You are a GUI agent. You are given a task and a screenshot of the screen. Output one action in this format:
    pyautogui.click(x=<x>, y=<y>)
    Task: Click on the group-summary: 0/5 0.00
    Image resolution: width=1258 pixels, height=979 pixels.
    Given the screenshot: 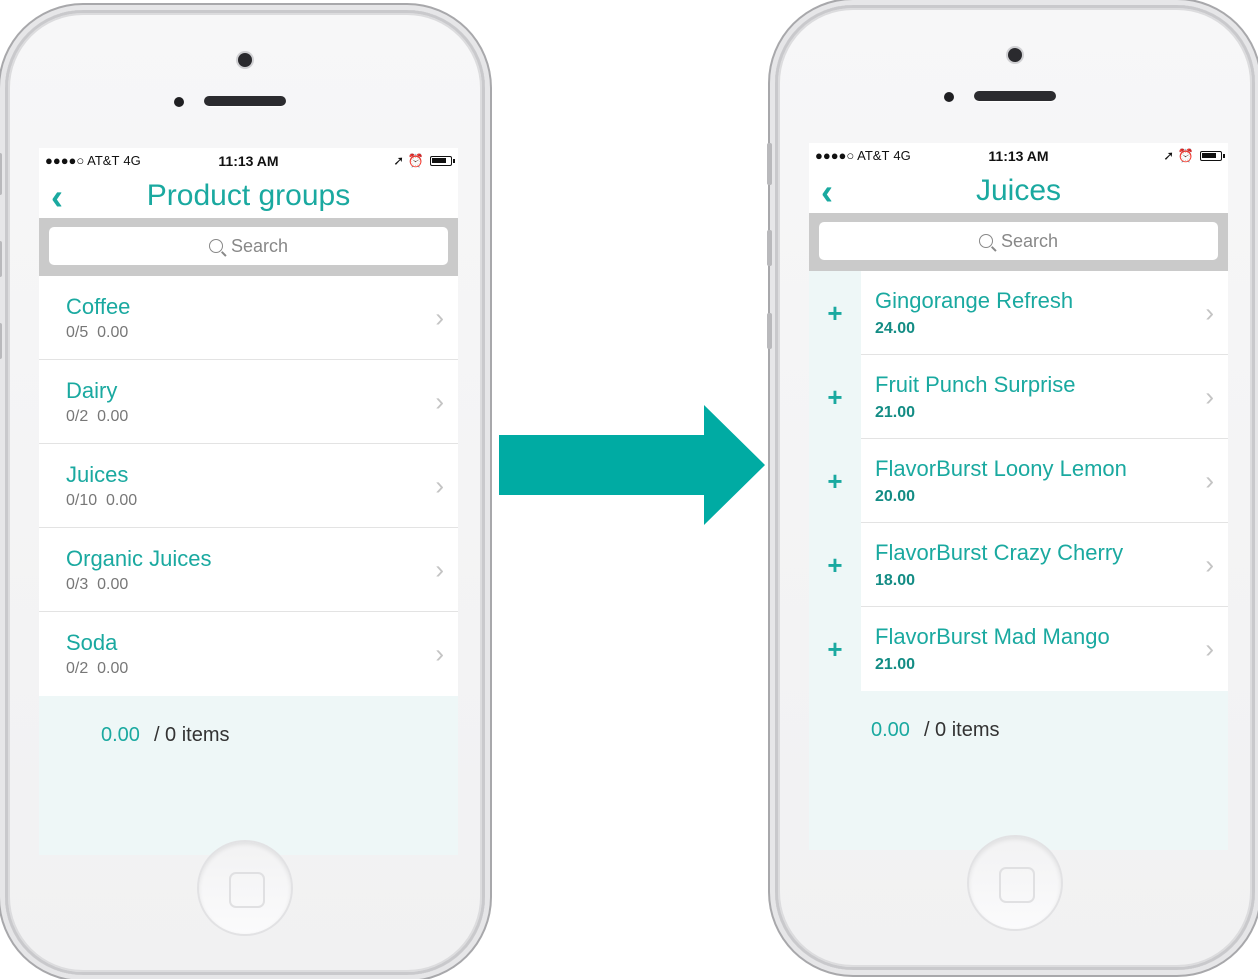 What is the action you would take?
    pyautogui.click(x=98, y=333)
    